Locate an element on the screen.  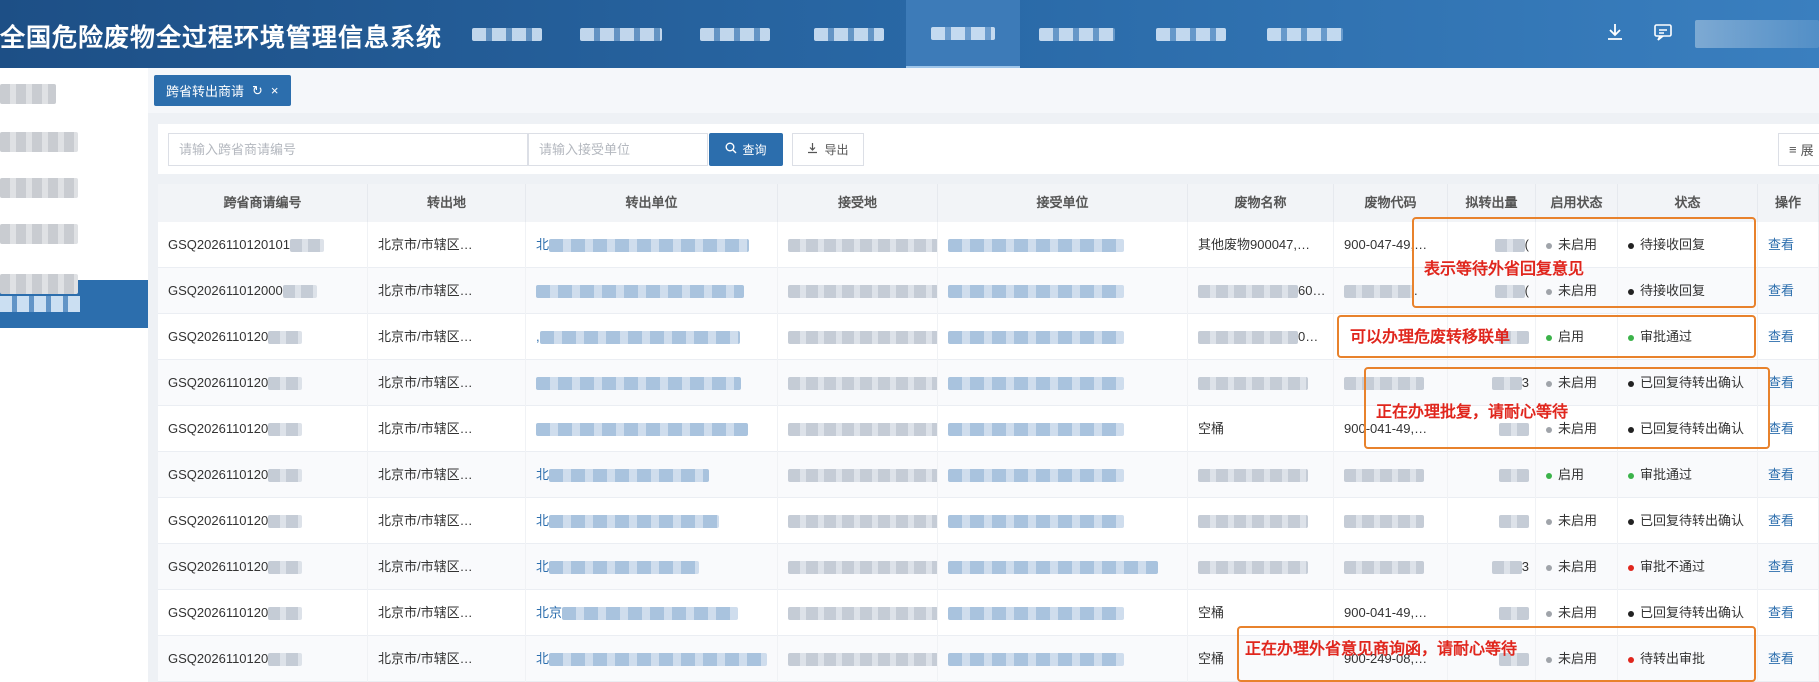
cell-status: 已回复待转出确认 is located at coordinates (1688, 521).